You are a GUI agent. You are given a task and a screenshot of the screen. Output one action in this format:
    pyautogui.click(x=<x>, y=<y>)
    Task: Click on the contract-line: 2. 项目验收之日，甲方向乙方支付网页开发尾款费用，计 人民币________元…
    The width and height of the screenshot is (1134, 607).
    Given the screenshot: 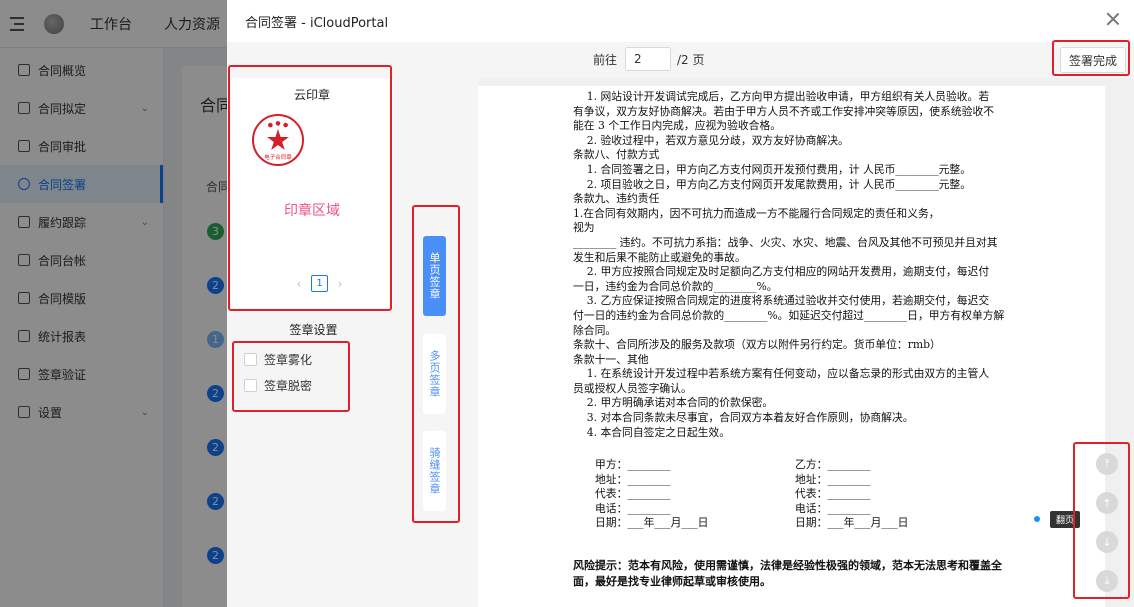 What is the action you would take?
    pyautogui.click(x=772, y=184)
    